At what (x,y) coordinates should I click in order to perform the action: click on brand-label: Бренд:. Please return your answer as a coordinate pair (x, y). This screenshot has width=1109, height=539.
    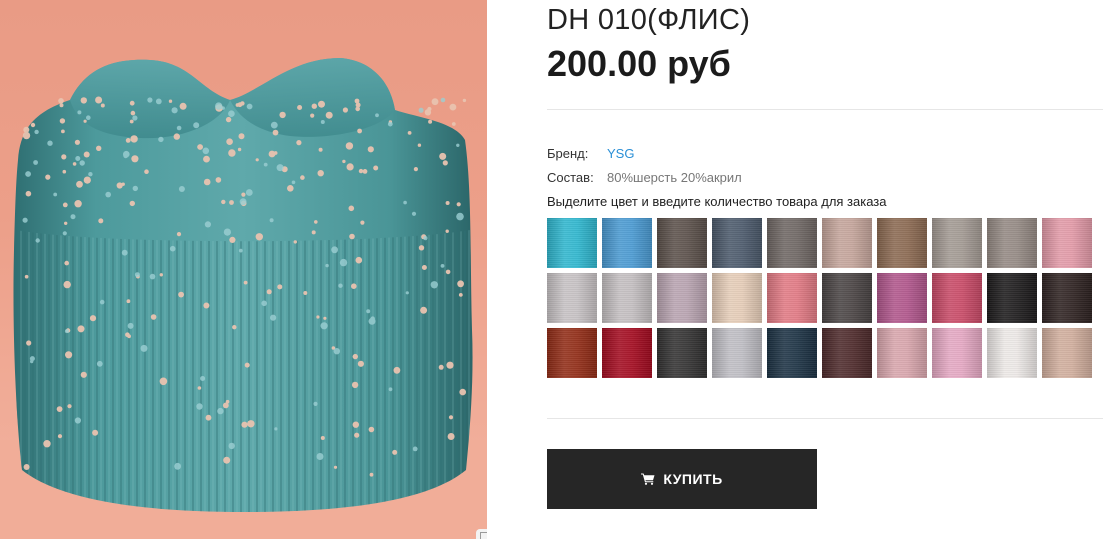
    Looking at the image, I should click on (568, 153).